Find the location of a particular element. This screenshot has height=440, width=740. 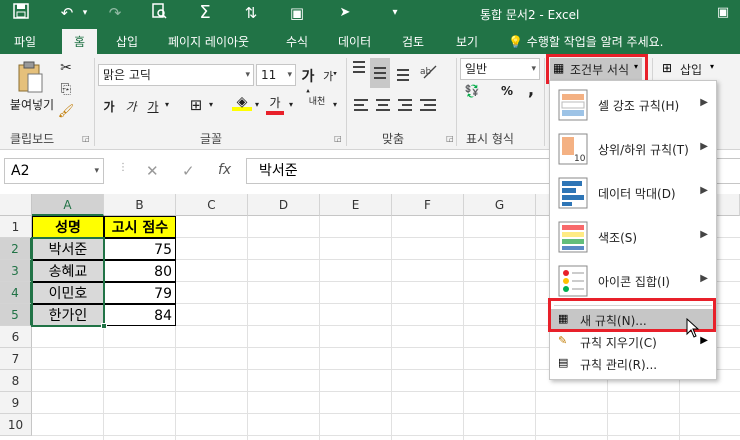

undo-dropdown-icon: ▾ is located at coordinates (85, 13).